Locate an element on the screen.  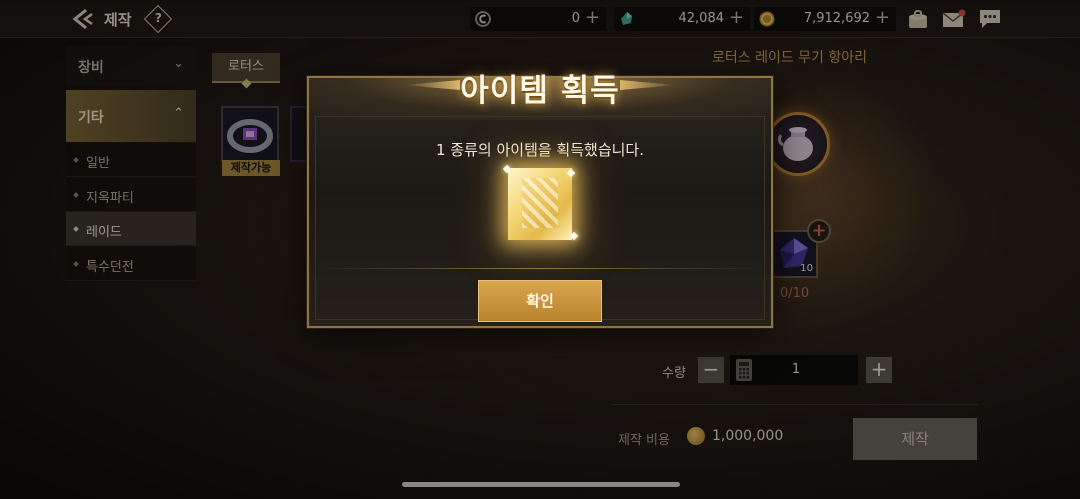
modal-title-banner: 아이템 획득 is located at coordinates (540, 86).